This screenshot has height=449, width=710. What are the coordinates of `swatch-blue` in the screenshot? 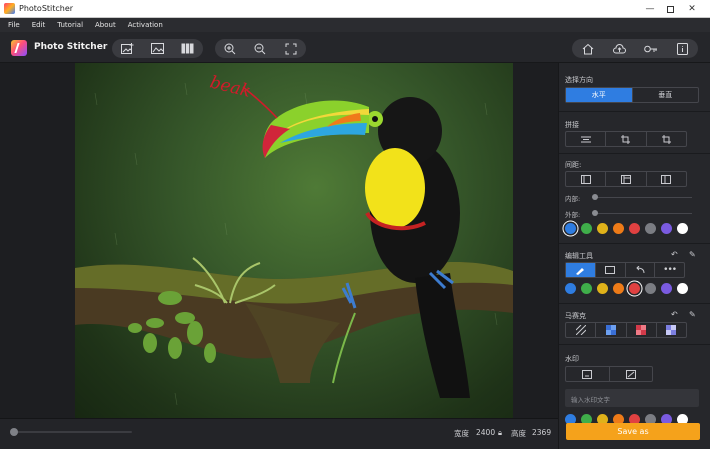 It's located at (570, 228).